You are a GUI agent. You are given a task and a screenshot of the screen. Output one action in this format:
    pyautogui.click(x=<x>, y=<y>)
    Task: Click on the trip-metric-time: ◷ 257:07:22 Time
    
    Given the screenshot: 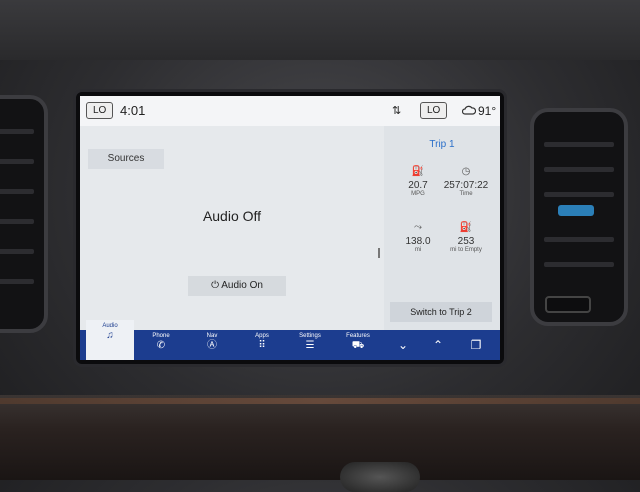 What is the action you would take?
    pyautogui.click(x=466, y=181)
    